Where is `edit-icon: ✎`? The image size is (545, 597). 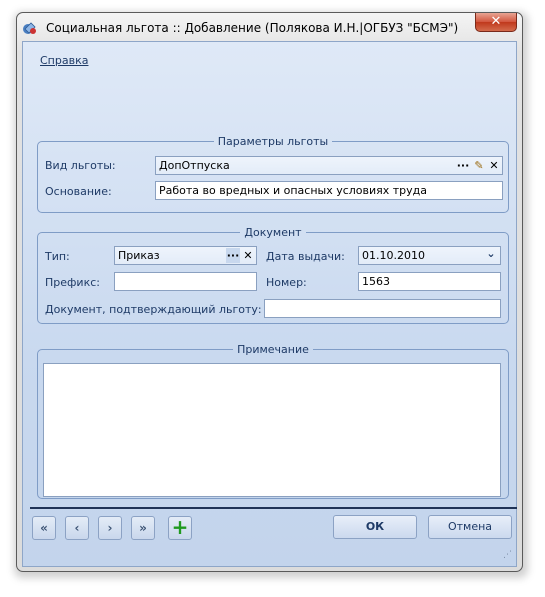 edit-icon: ✎ is located at coordinates (479, 165).